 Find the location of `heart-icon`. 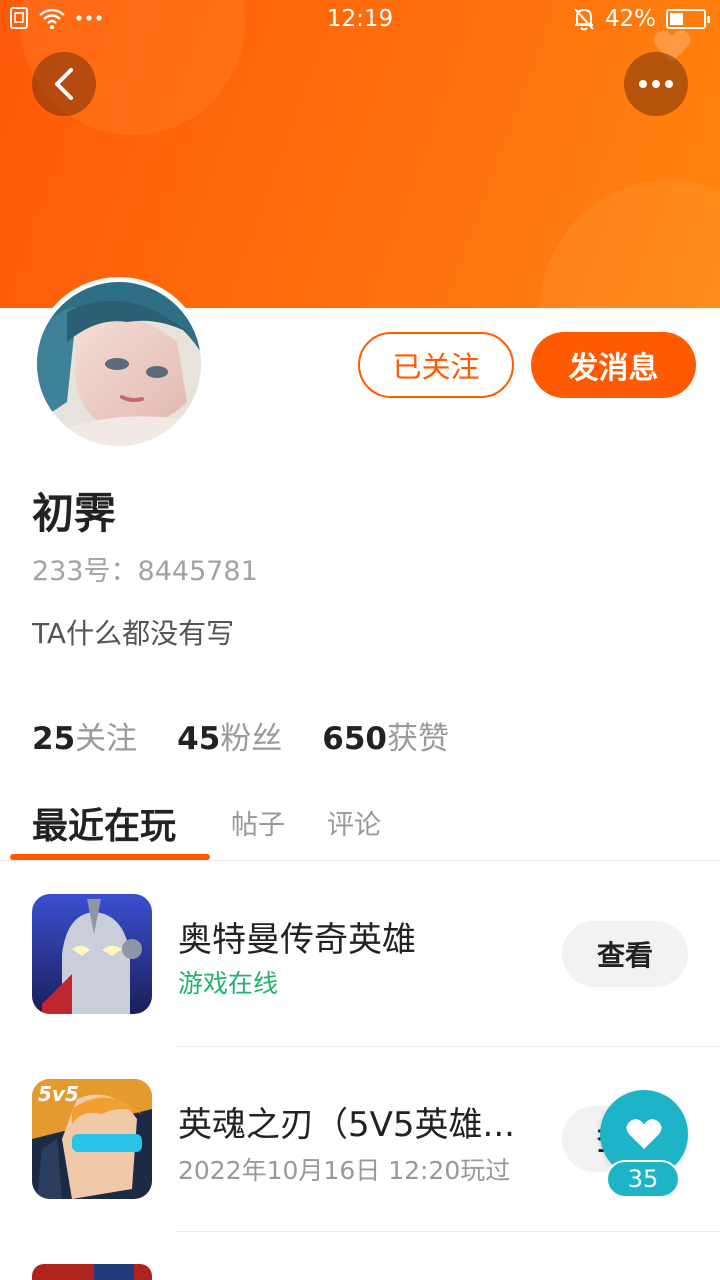

heart-icon is located at coordinates (644, 1134).